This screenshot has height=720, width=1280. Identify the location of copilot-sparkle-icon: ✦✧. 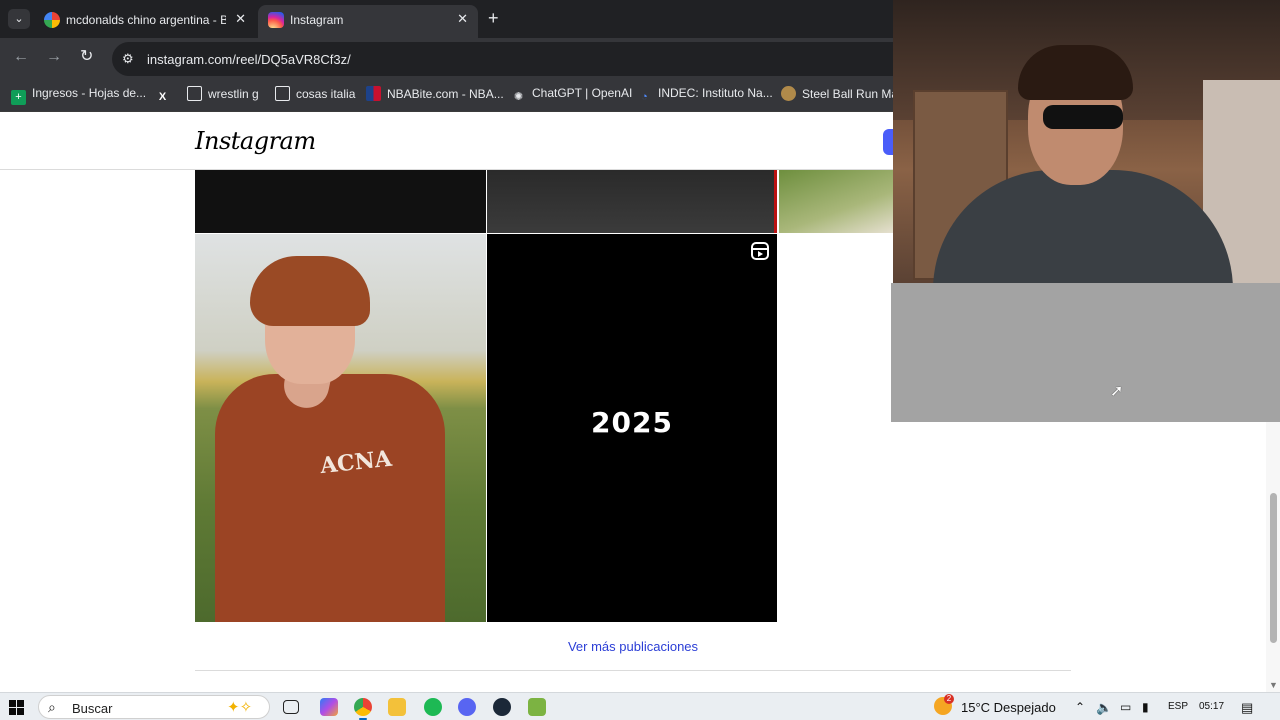
(240, 707).